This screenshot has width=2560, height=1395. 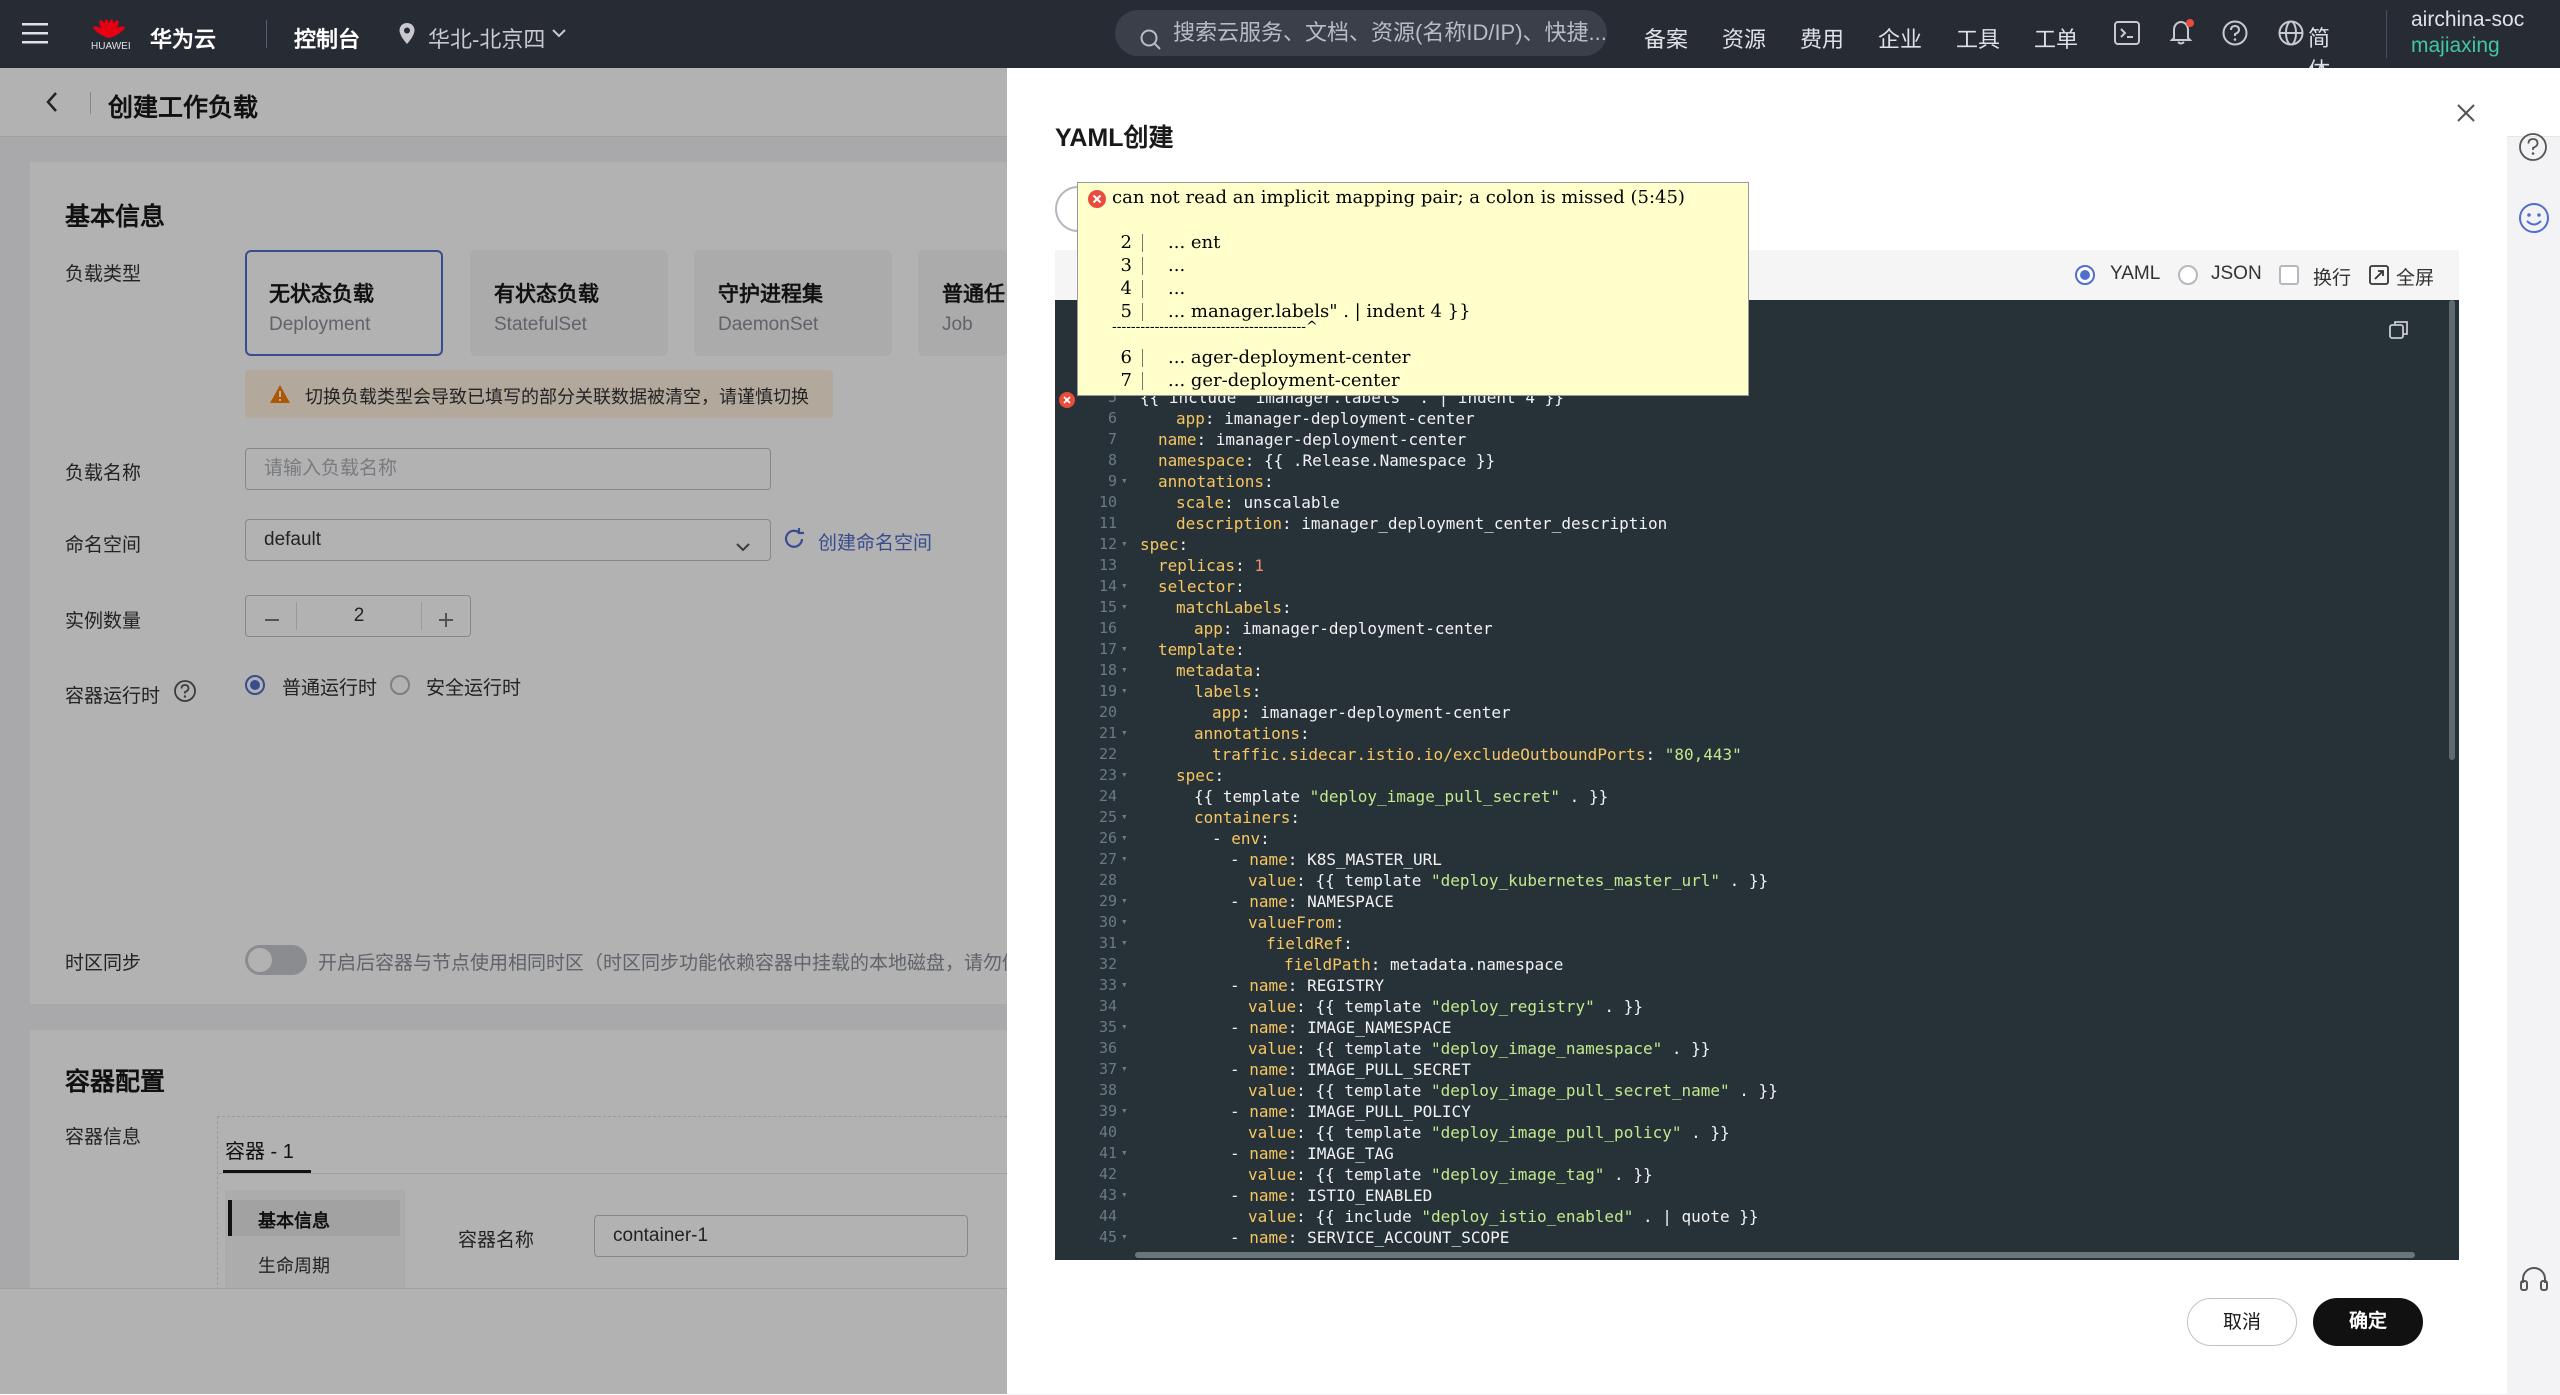 What do you see at coordinates (1247, 817) in the screenshot?
I see `code-line: containers:` at bounding box center [1247, 817].